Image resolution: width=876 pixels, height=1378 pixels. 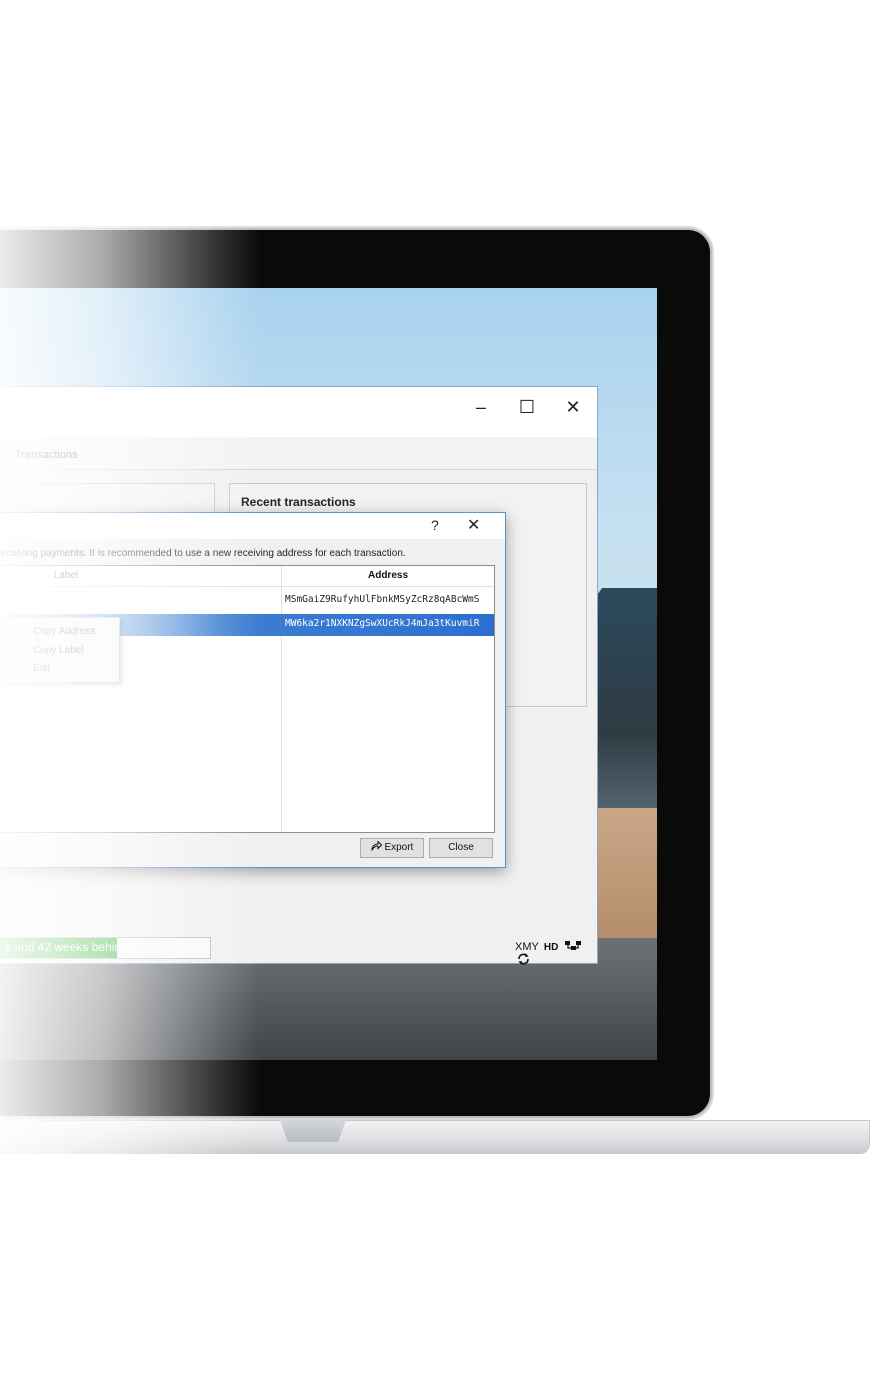 What do you see at coordinates (435, 525) in the screenshot?
I see `help-button: ?` at bounding box center [435, 525].